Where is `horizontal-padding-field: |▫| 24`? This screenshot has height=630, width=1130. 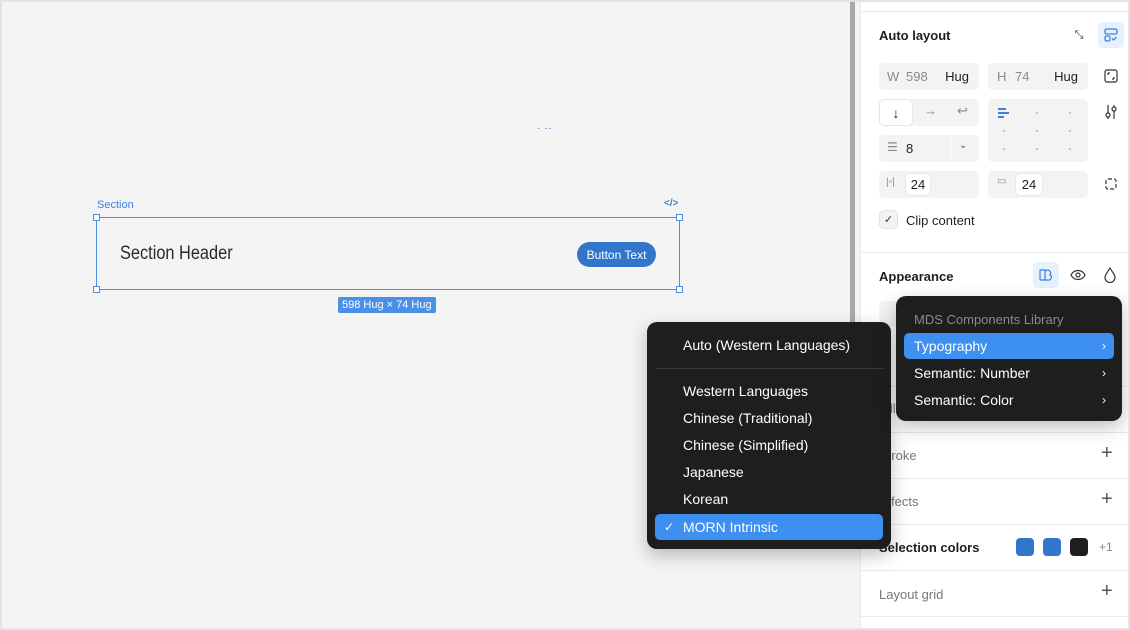
horizontal-padding-field: |▫| 24 is located at coordinates (929, 184).